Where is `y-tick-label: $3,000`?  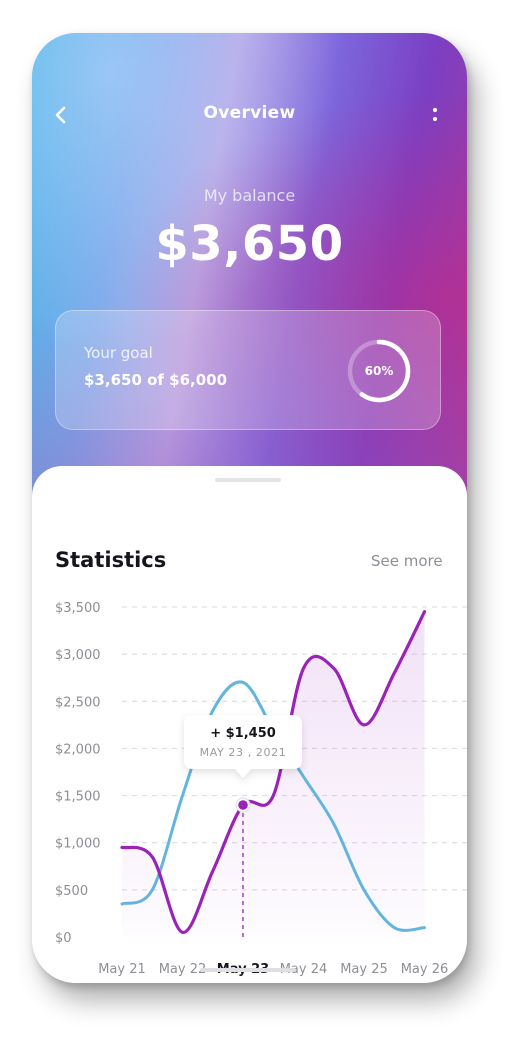 y-tick-label: $3,000 is located at coordinates (78, 655).